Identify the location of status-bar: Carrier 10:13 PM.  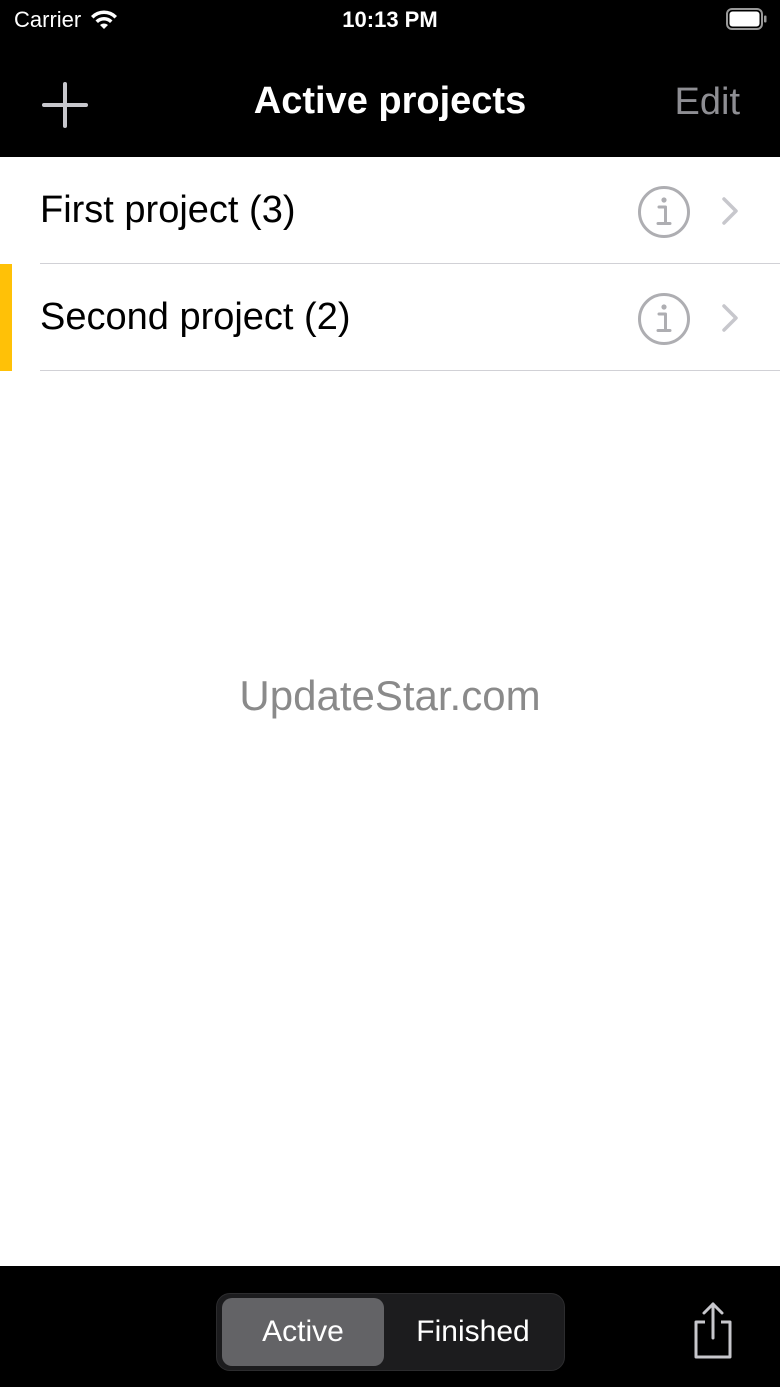
(390, 20).